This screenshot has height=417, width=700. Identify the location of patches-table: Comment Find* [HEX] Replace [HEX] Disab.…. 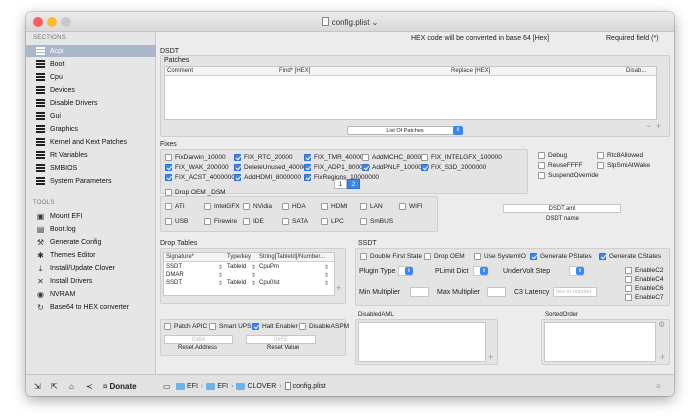
(410, 93).